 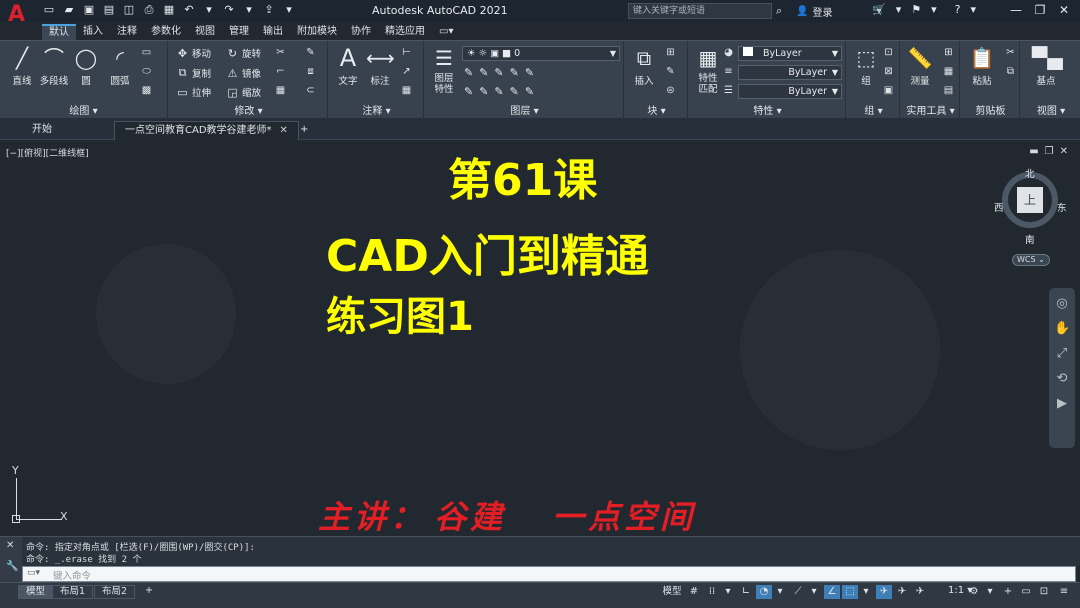 What do you see at coordinates (948, 72) in the screenshot?
I see `select-all-icon: ▦` at bounding box center [948, 72].